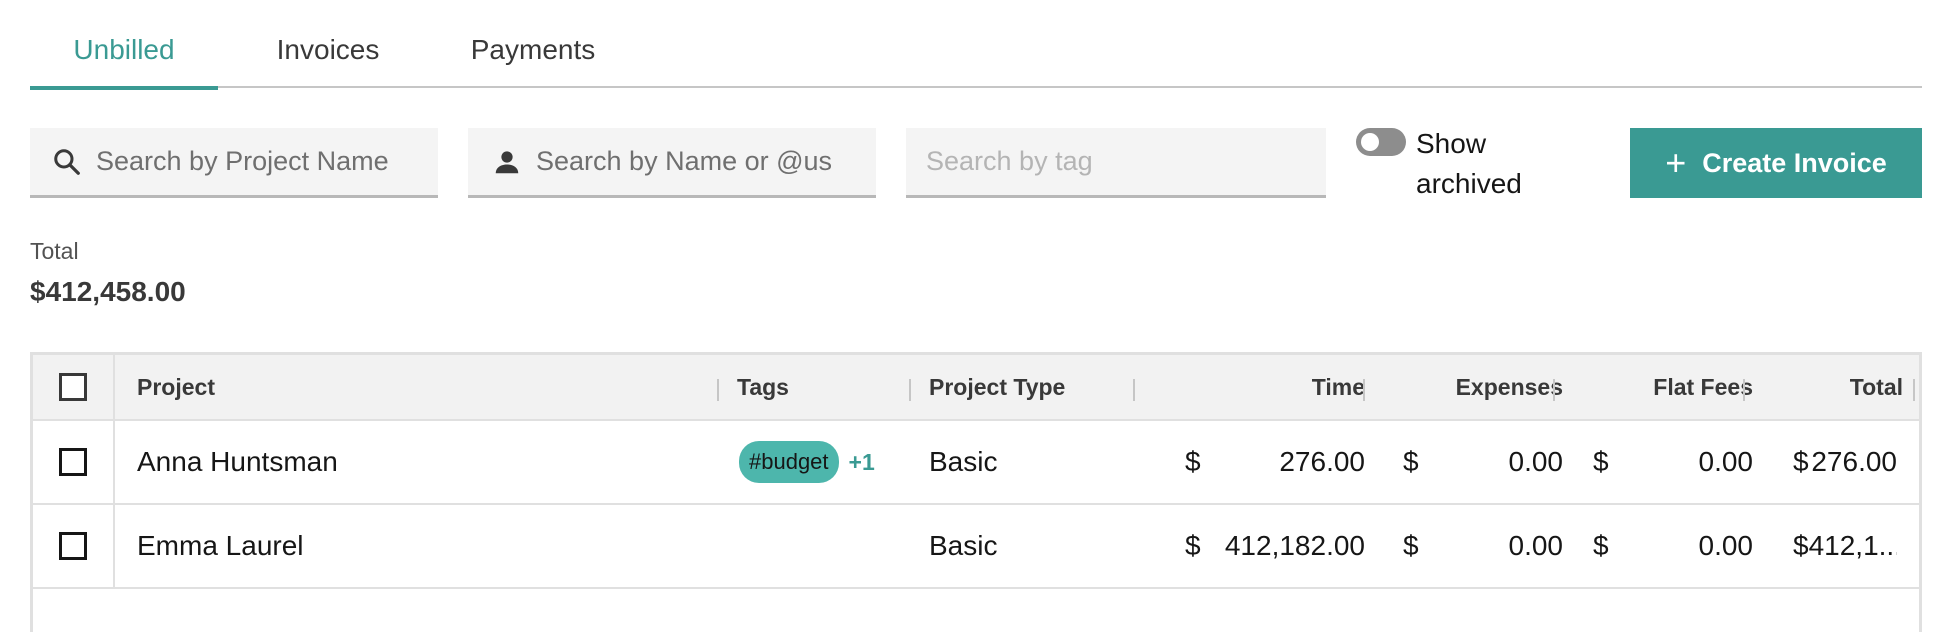  Describe the element at coordinates (1322, 461) in the screenshot. I see `time-value: 276.00` at that location.